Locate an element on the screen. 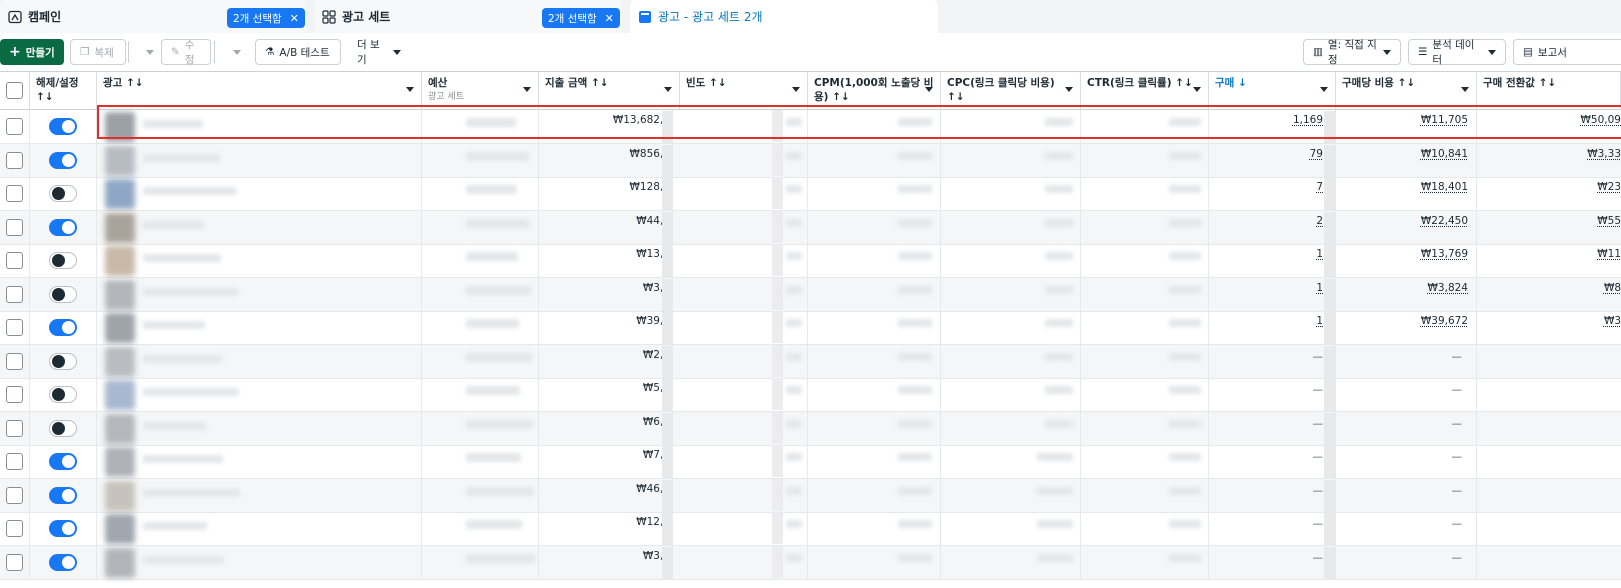  close-icon: ✕ is located at coordinates (609, 18).